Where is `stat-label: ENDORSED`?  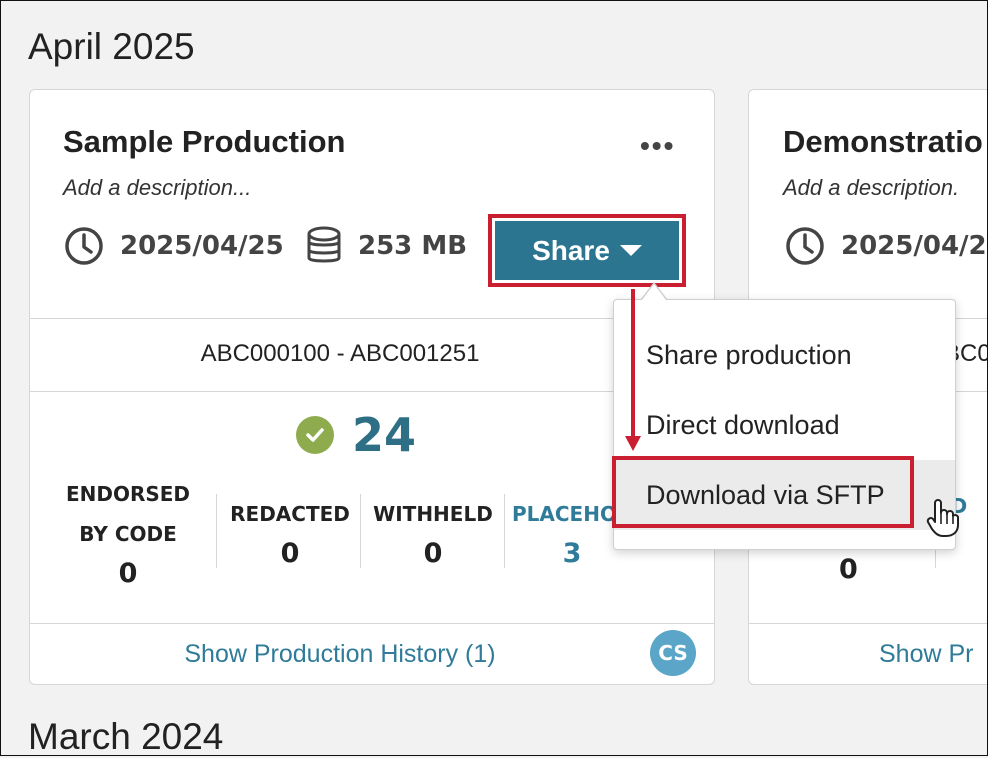 stat-label: ENDORSED is located at coordinates (128, 494).